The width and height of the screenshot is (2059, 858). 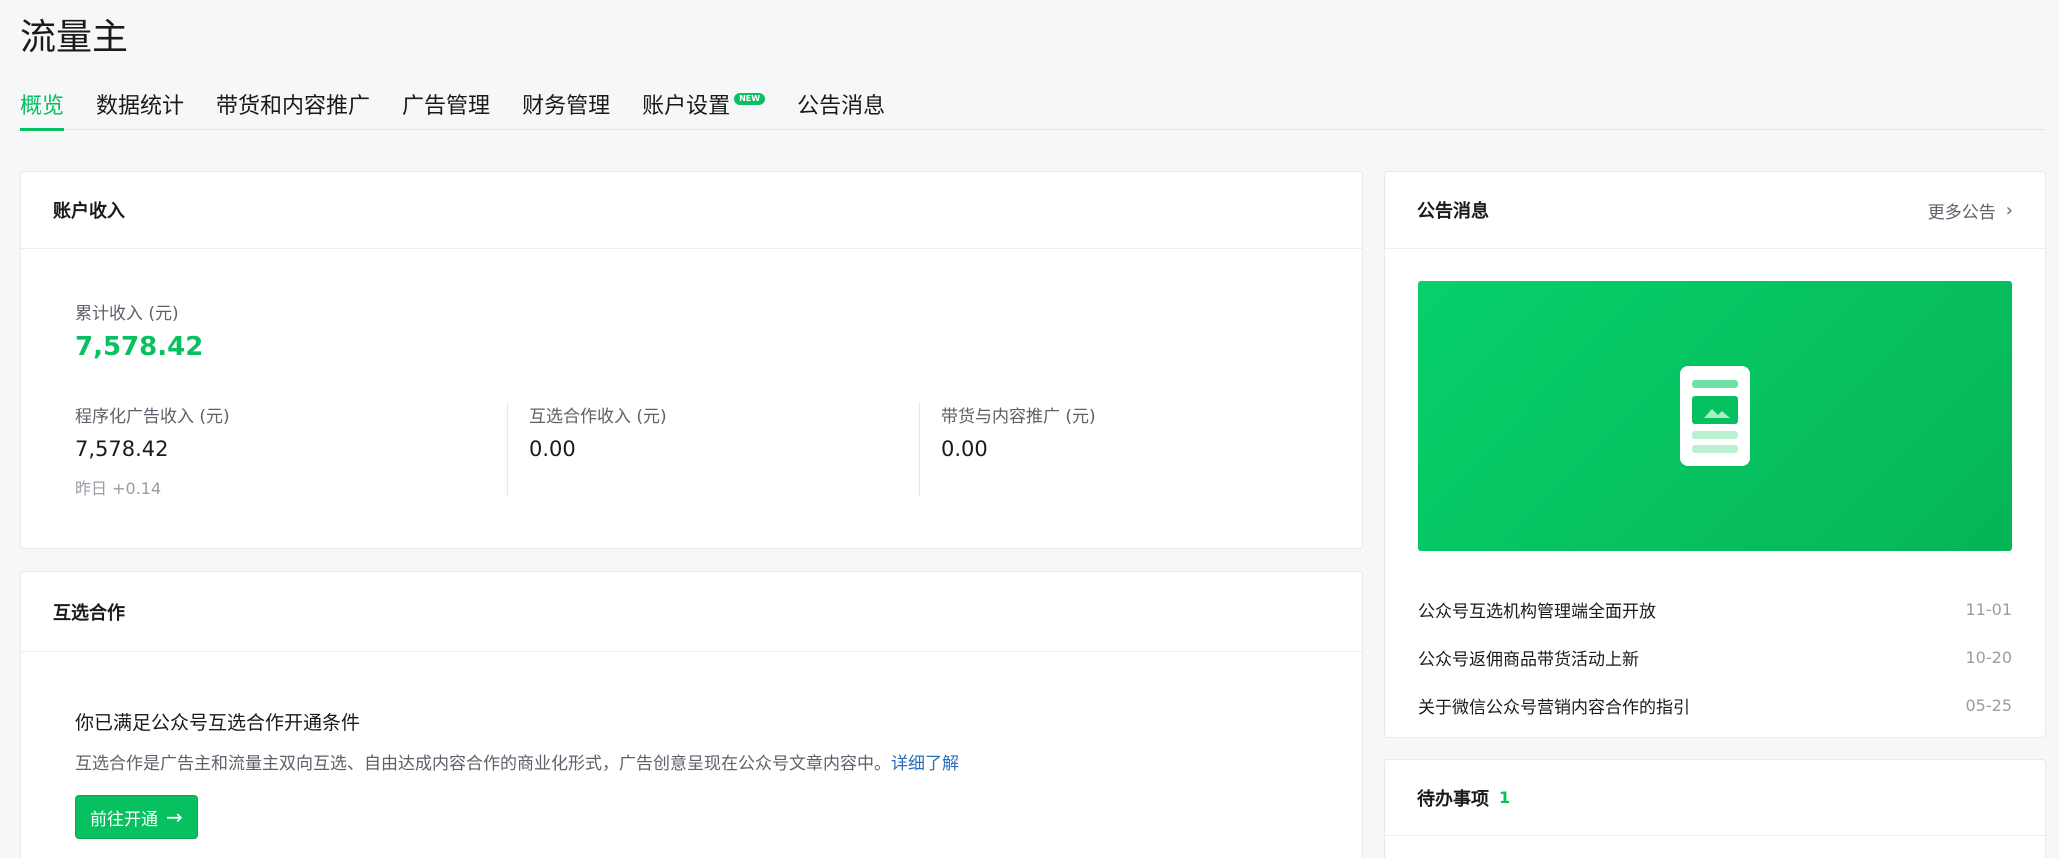 I want to click on stat-commerce-content: 带货与内容推广 (元) 0.00, so click(x=1125, y=450).